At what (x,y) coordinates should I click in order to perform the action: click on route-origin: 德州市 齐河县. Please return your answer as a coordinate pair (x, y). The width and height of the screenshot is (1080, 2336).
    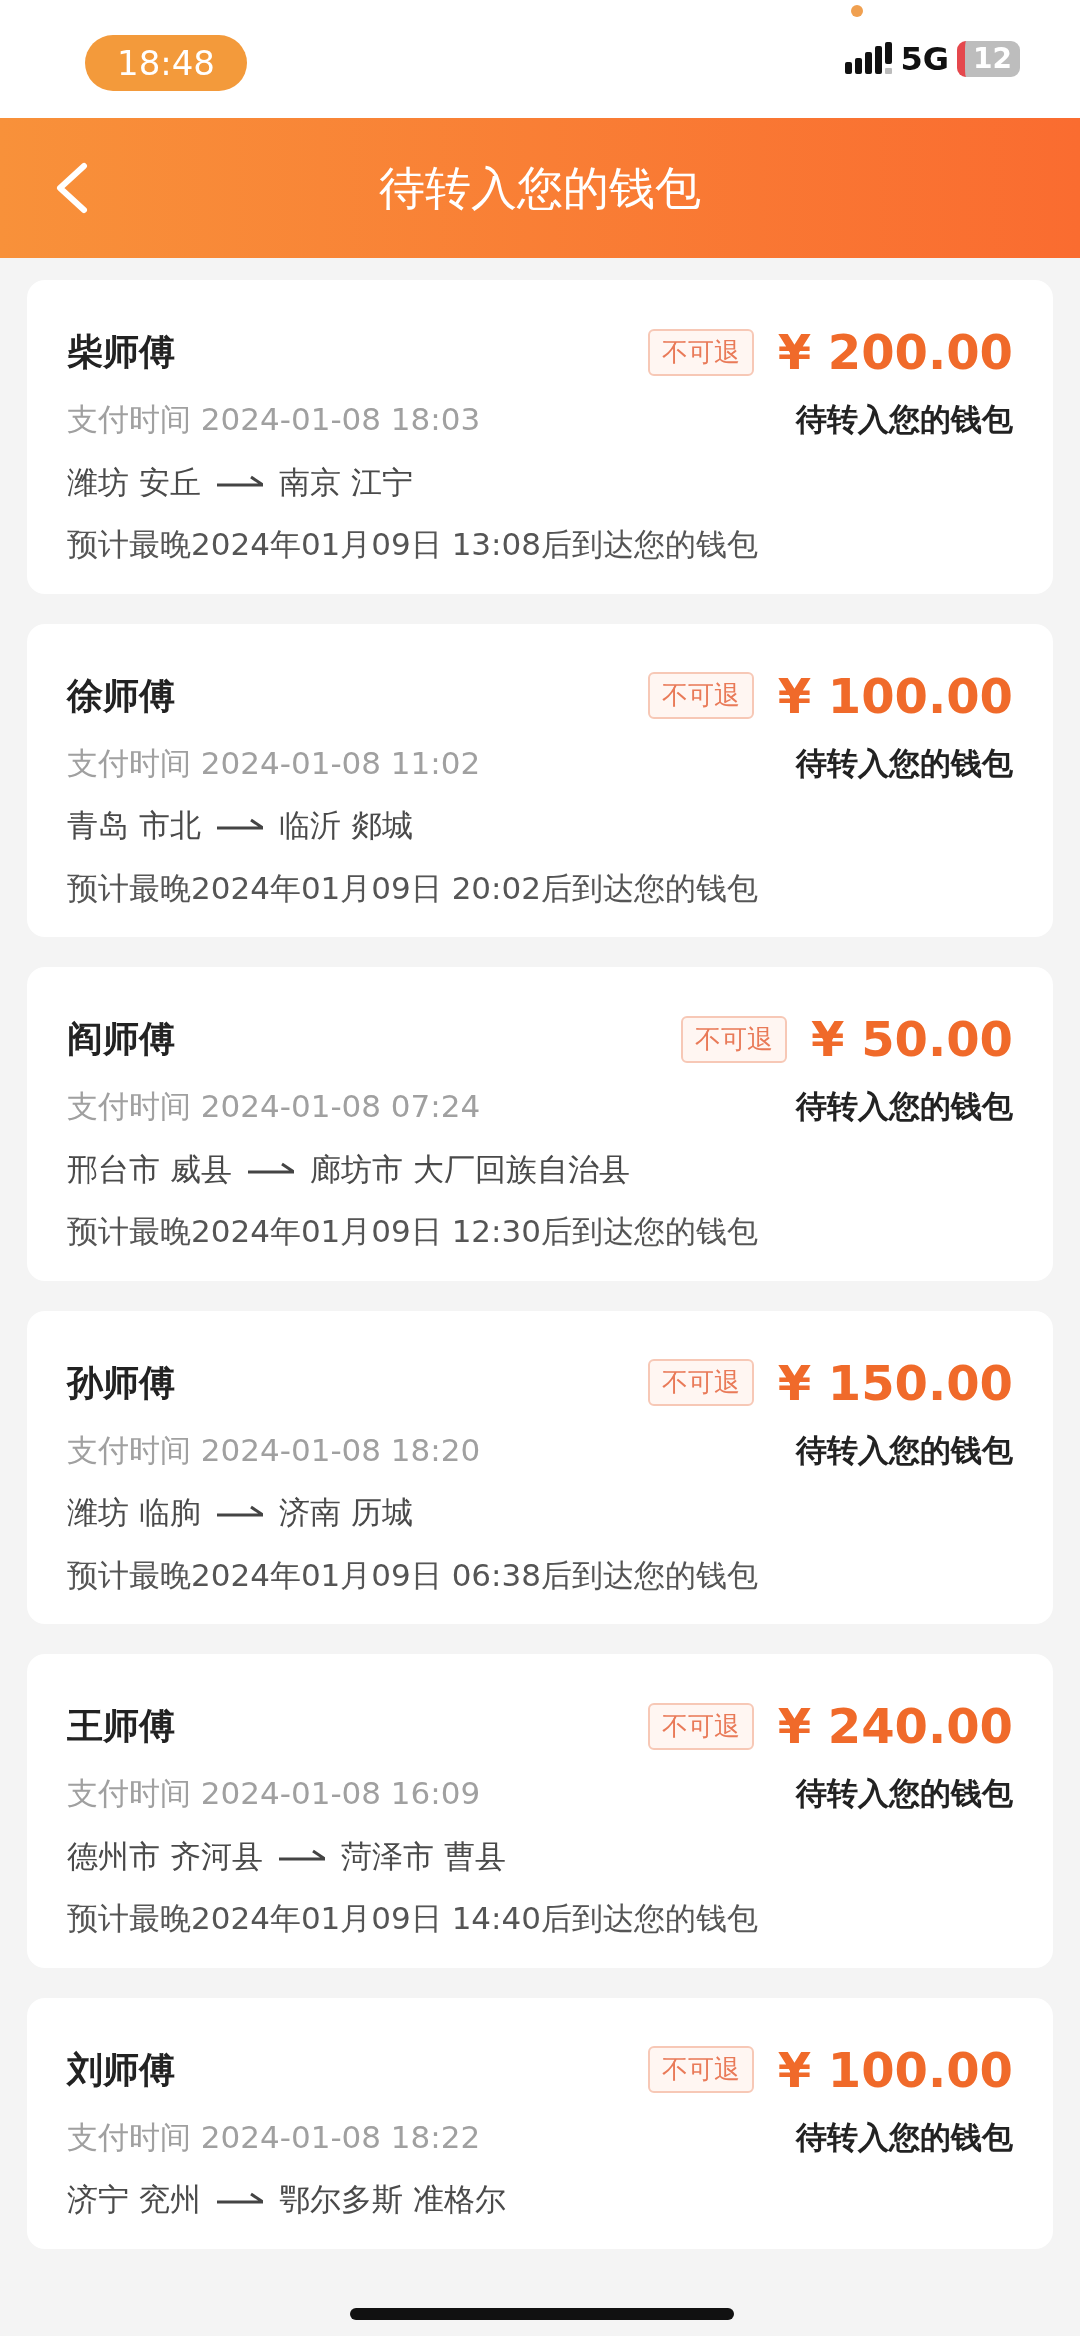
    Looking at the image, I should click on (165, 1856).